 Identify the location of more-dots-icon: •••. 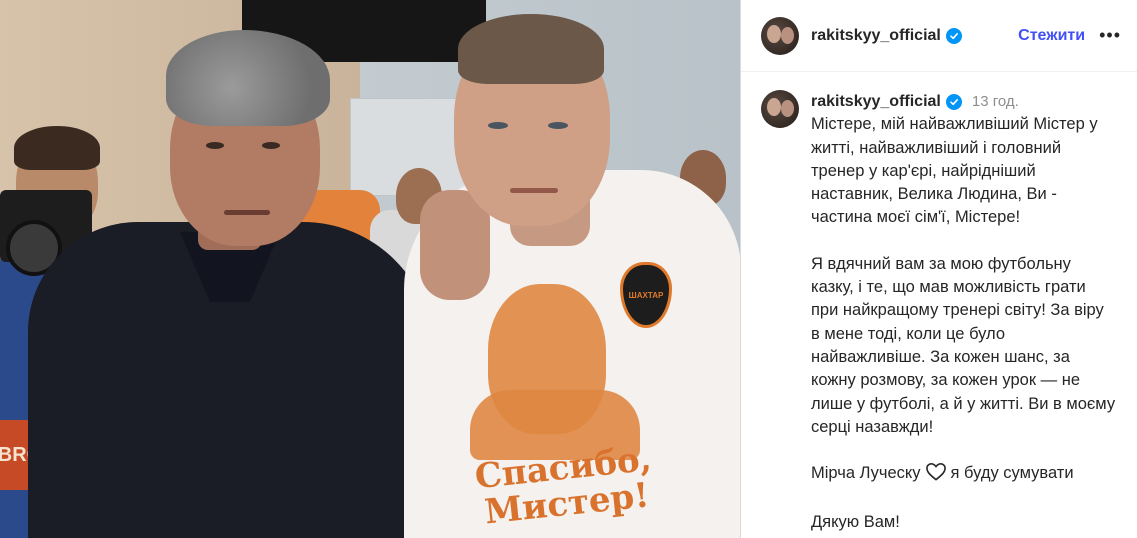
(1110, 35).